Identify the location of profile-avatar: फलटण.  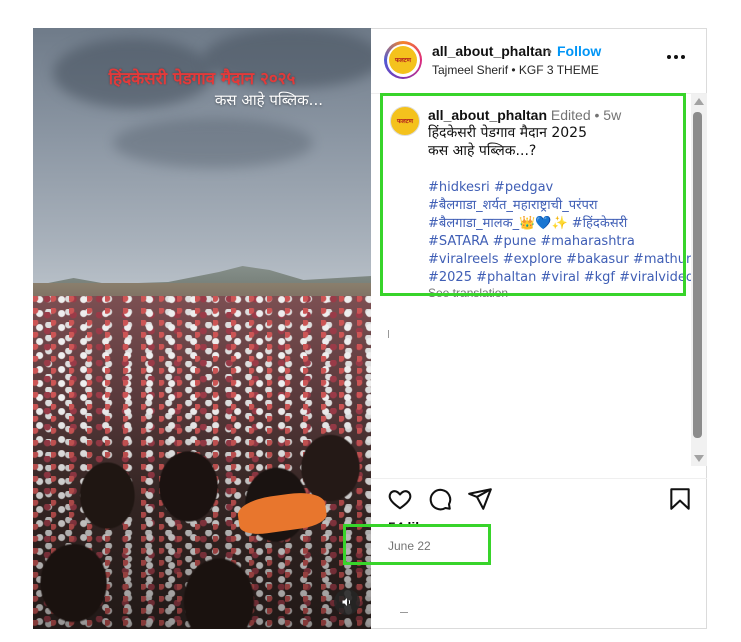
(403, 60).